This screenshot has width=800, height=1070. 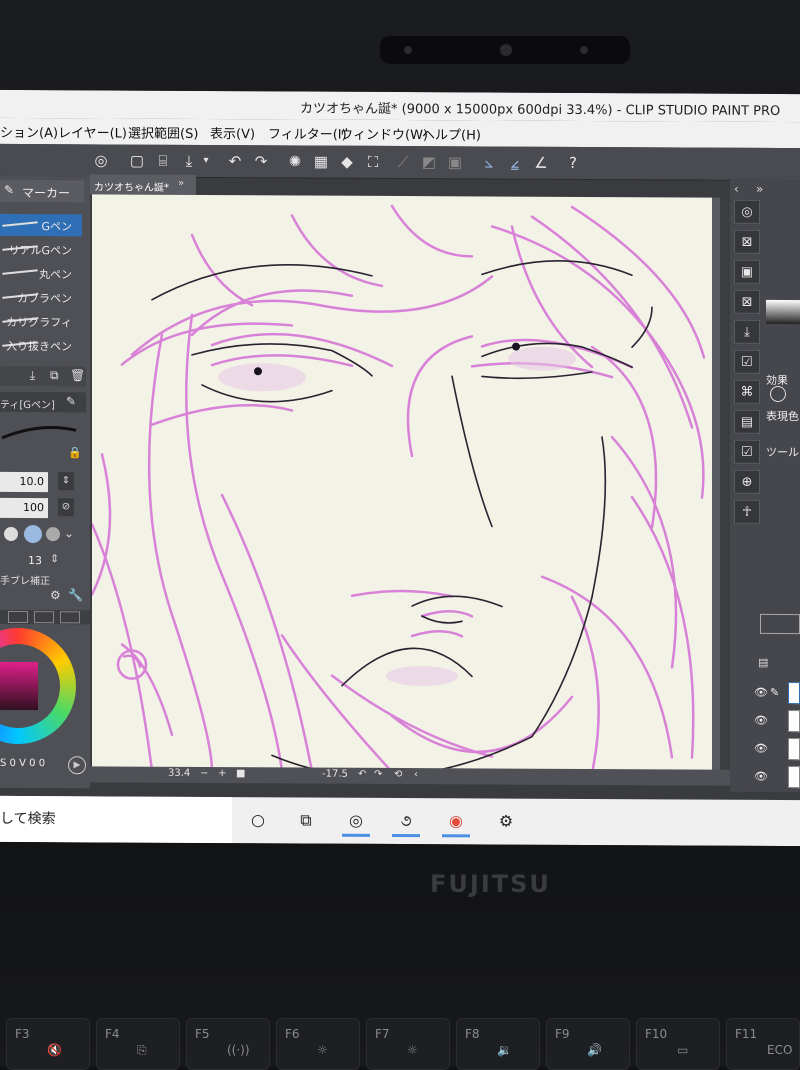 What do you see at coordinates (206, 161) in the screenshot?
I see `save-dropdown-icon: ▾` at bounding box center [206, 161].